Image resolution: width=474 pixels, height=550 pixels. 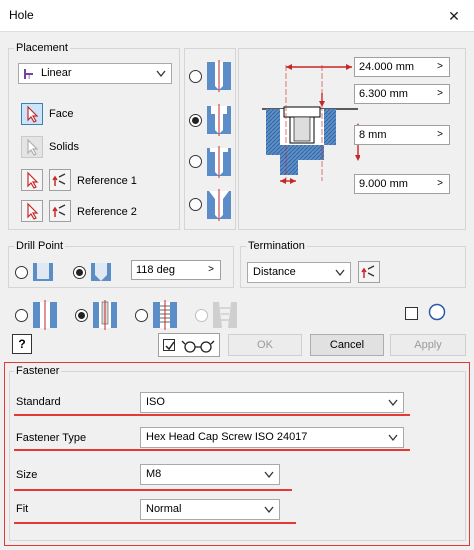 I want to click on reference1-flip-button, so click(x=60, y=180).